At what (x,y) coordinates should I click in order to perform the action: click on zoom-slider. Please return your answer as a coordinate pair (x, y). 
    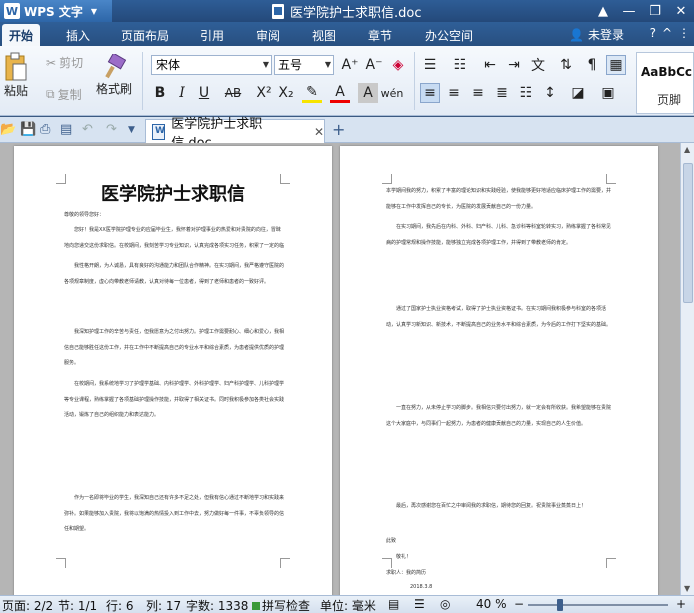
    Looking at the image, I should click on (598, 605).